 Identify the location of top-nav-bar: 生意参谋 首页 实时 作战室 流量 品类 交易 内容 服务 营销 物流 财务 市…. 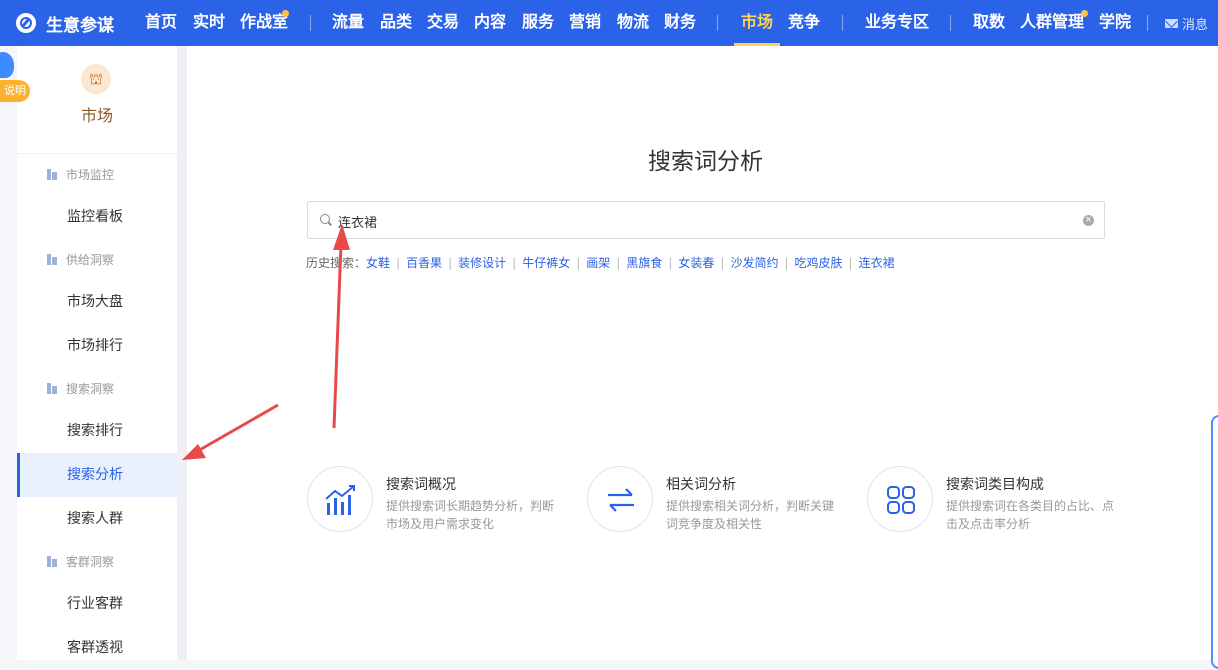
(609, 23).